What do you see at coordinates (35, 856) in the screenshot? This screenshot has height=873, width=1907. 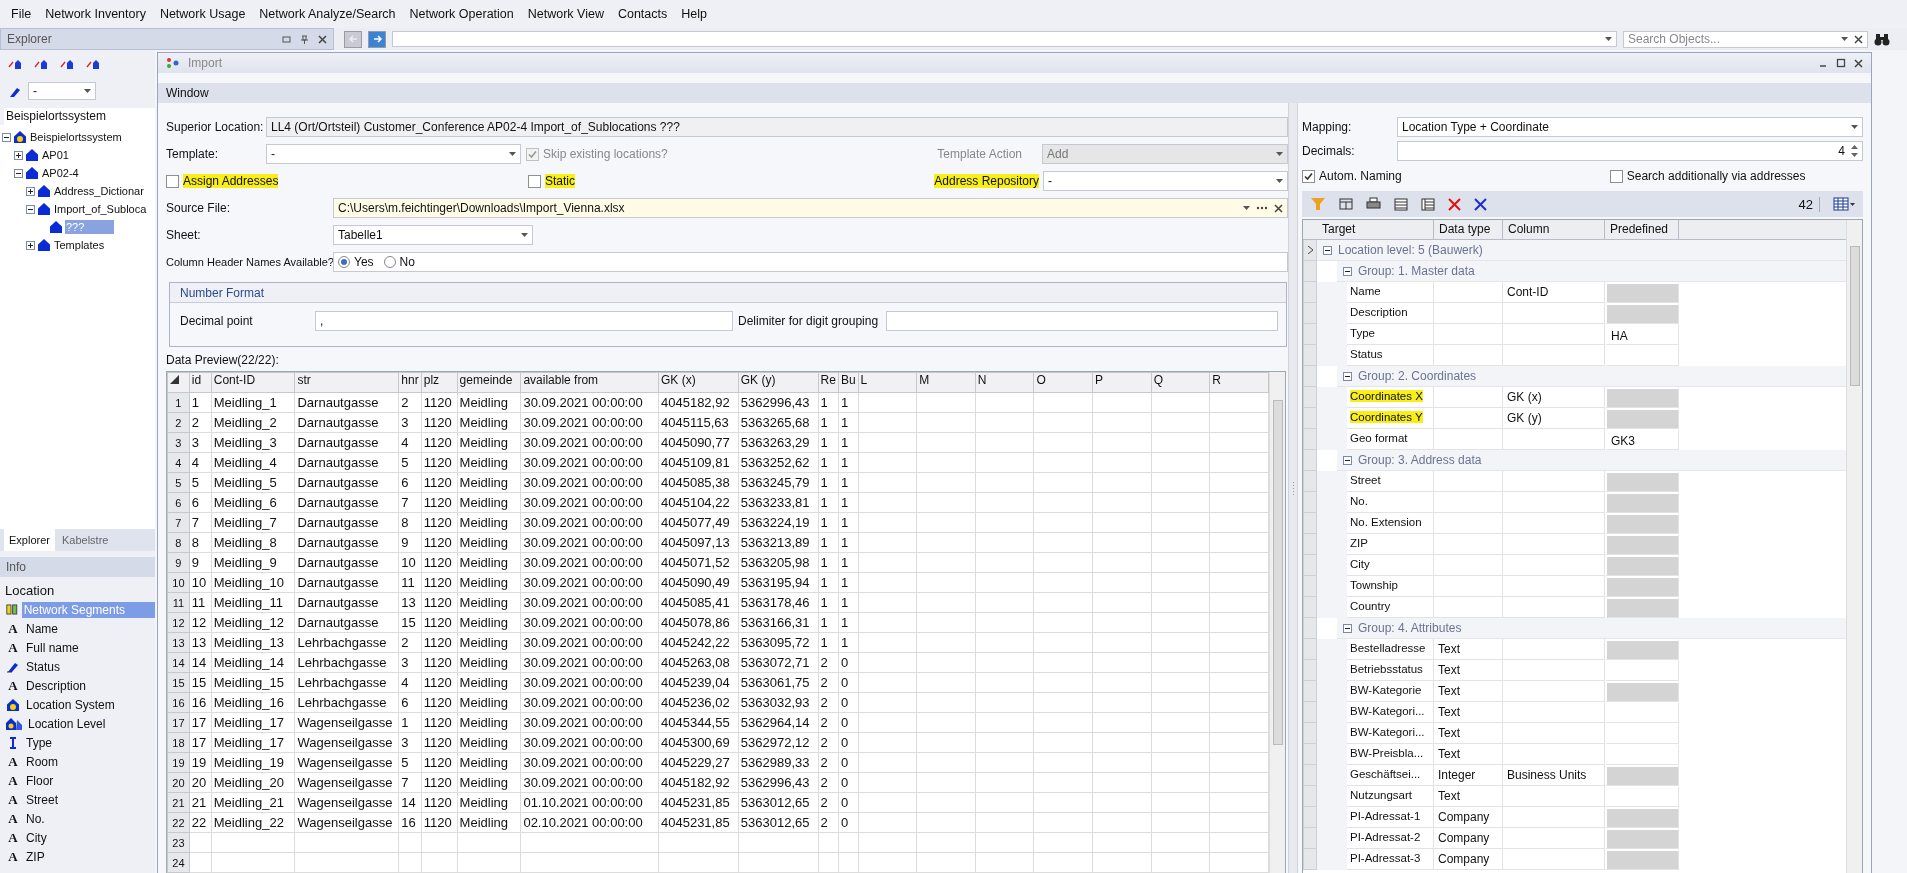 I see `info-item: ZIP` at bounding box center [35, 856].